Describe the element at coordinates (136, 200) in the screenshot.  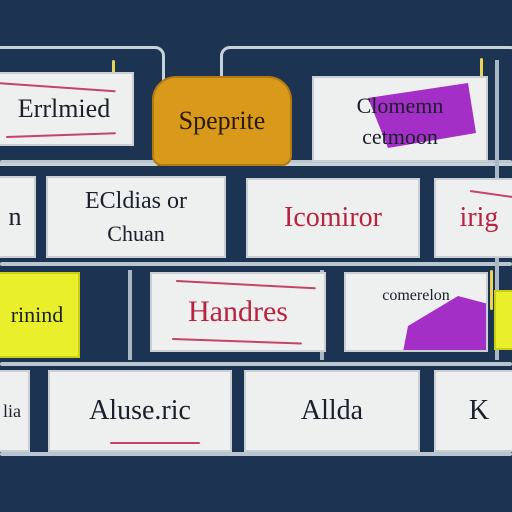
I see `card-label: ECldias or` at that location.